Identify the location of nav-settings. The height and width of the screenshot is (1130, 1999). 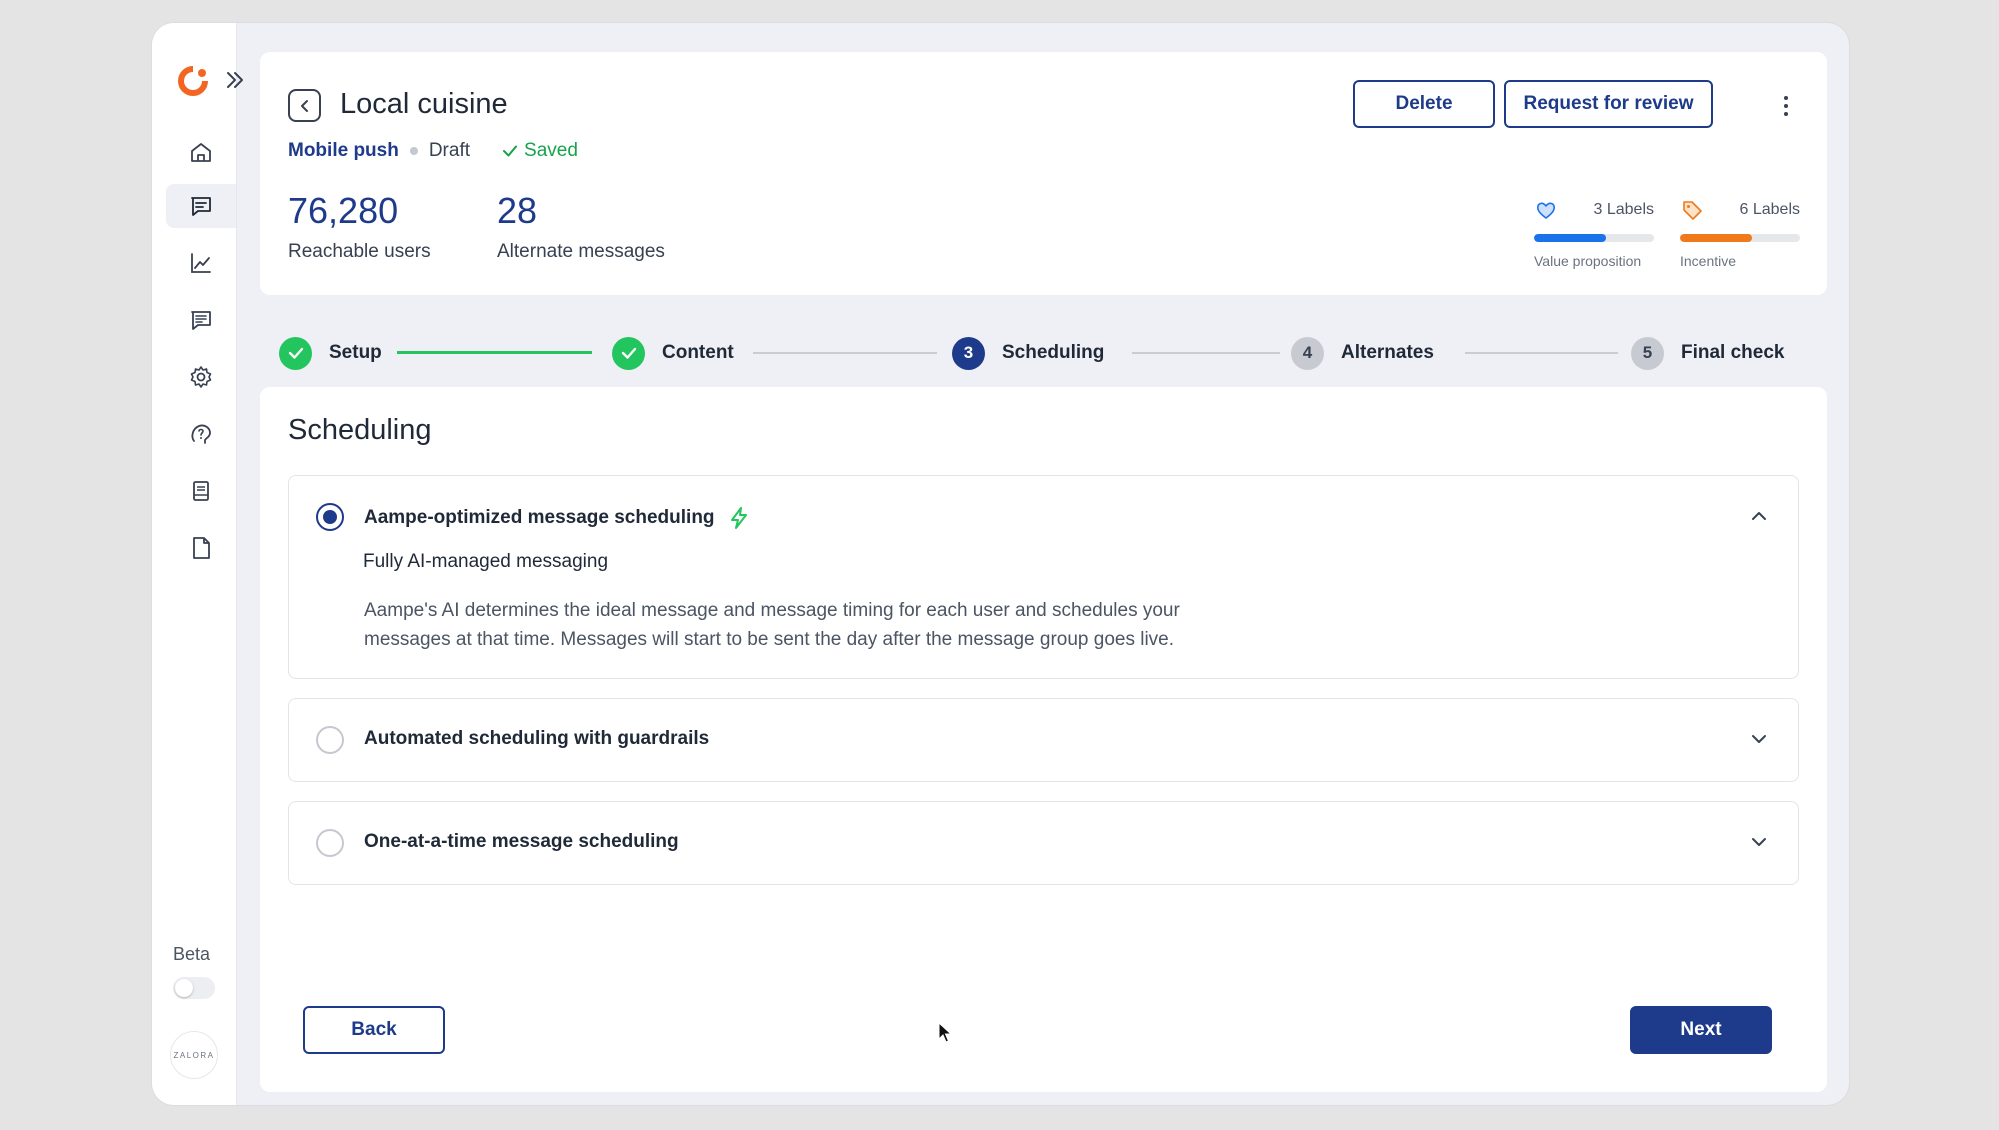
(201, 377).